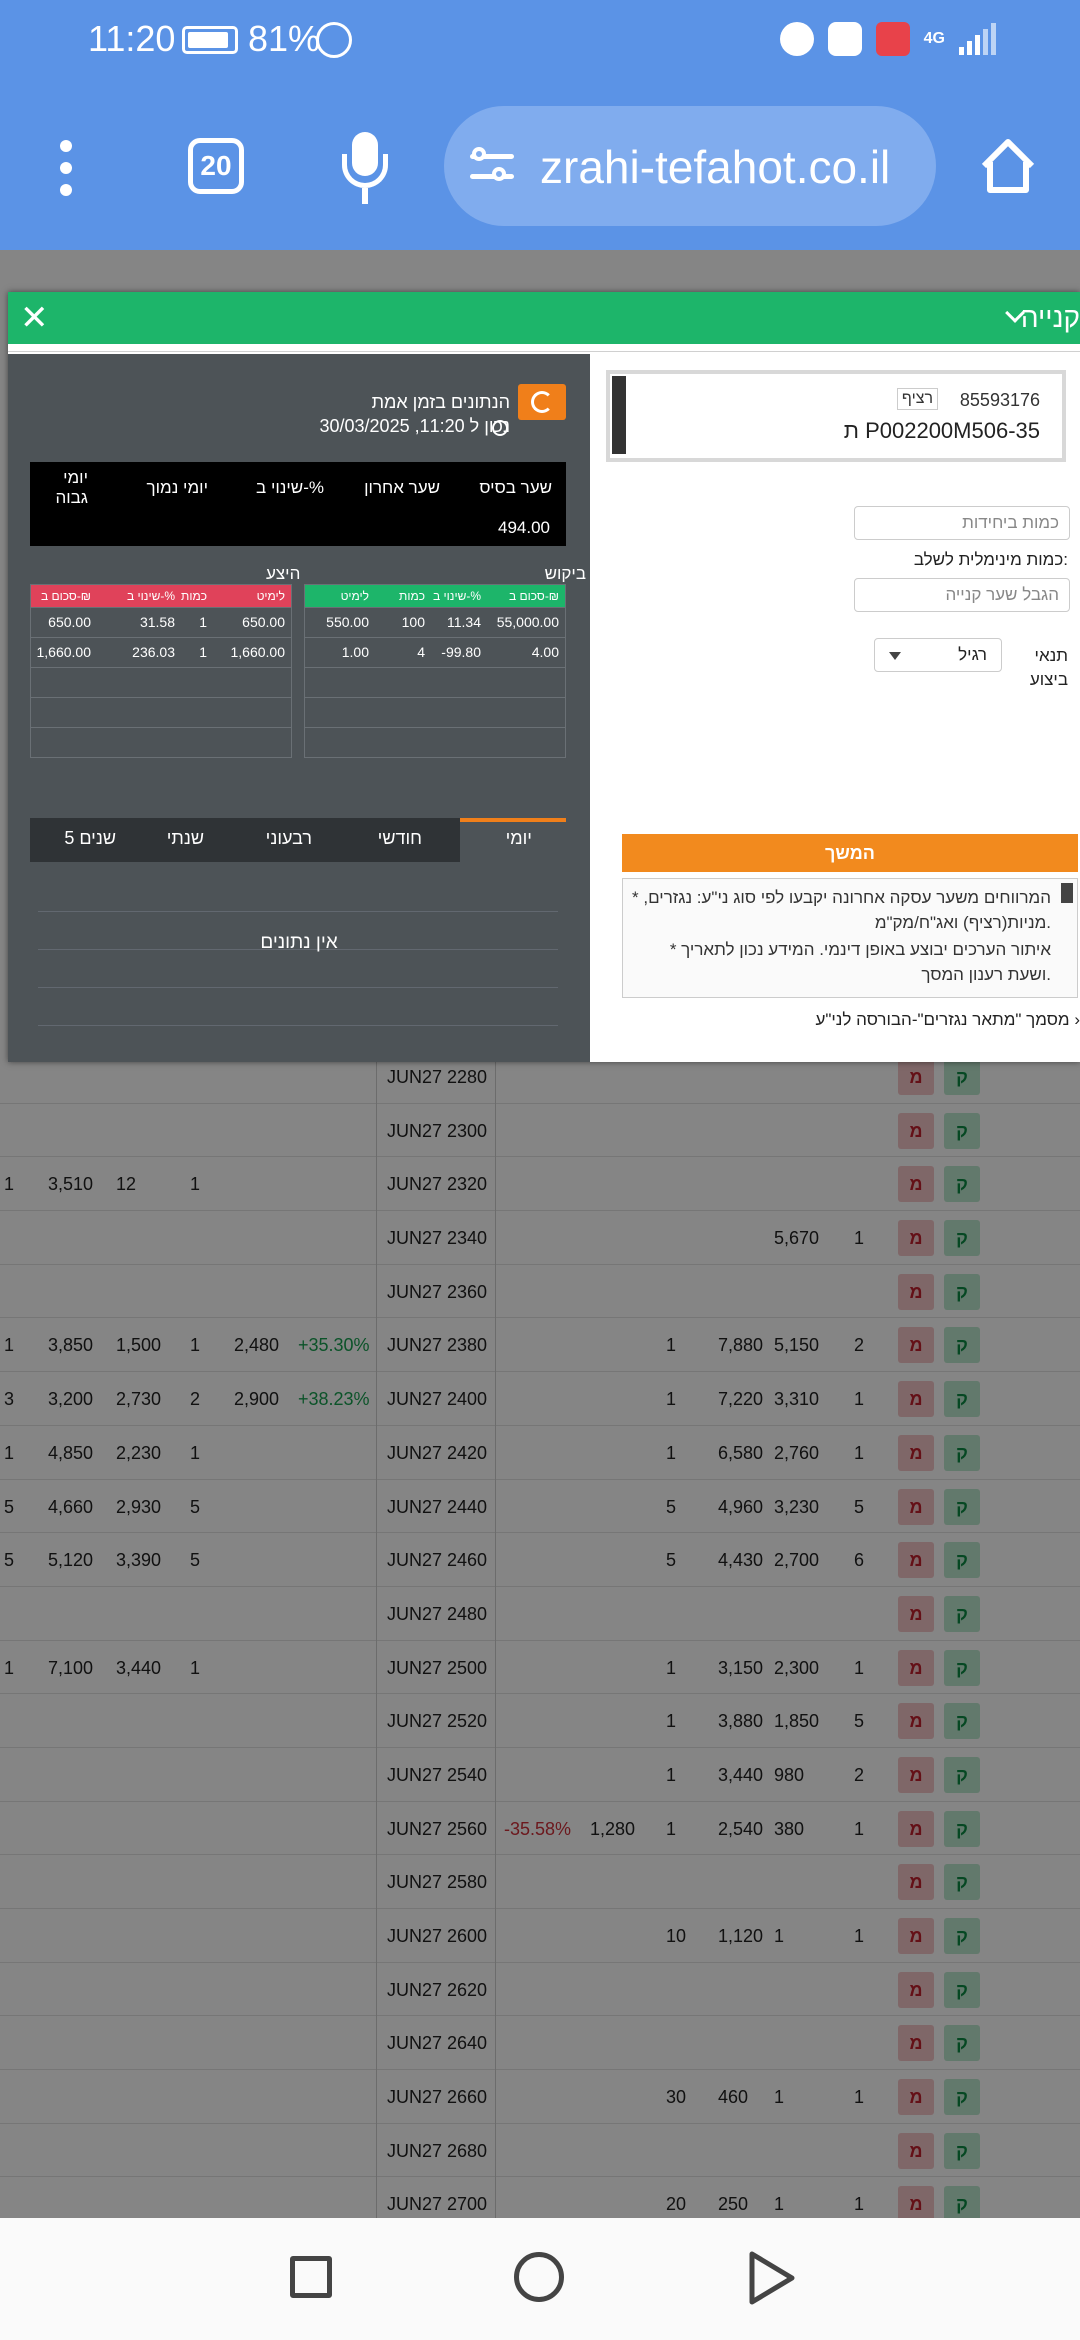  Describe the element at coordinates (365, 169) in the screenshot. I see `microphone-icon` at that location.